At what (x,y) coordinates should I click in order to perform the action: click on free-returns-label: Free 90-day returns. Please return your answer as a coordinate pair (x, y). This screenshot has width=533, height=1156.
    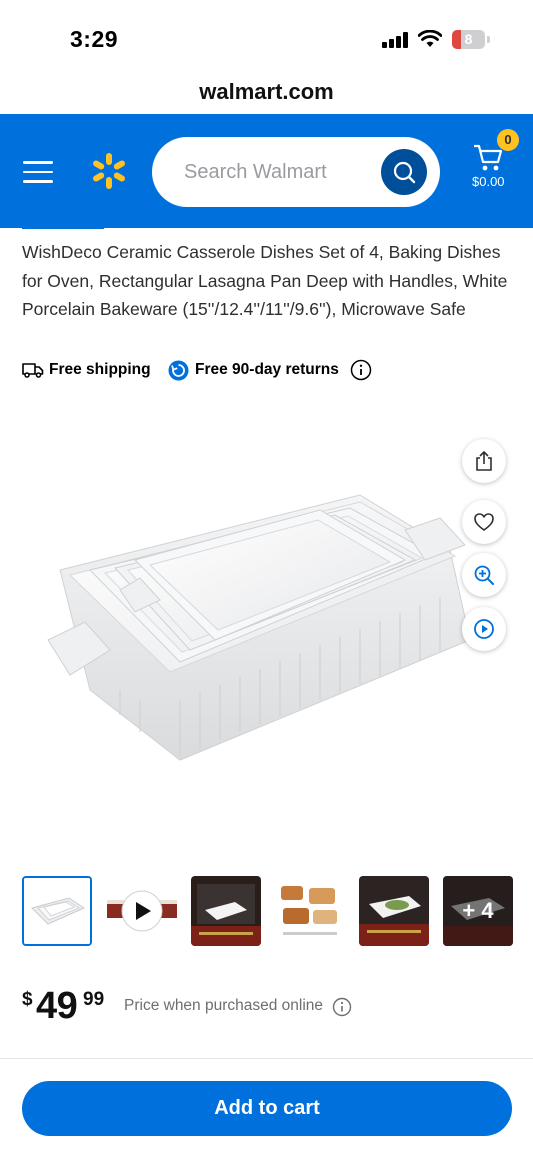
    Looking at the image, I should click on (267, 369).